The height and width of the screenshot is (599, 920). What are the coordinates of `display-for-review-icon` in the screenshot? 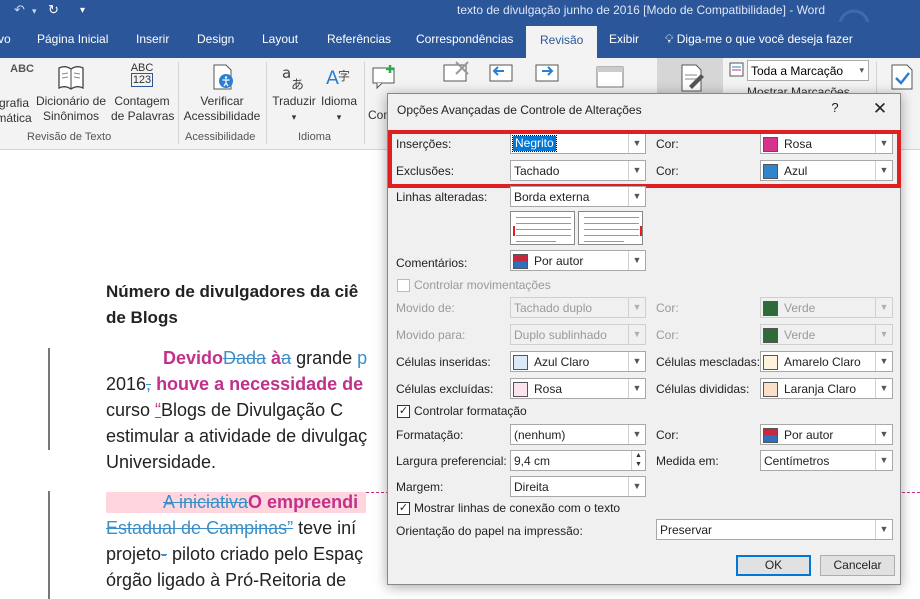 It's located at (736, 69).